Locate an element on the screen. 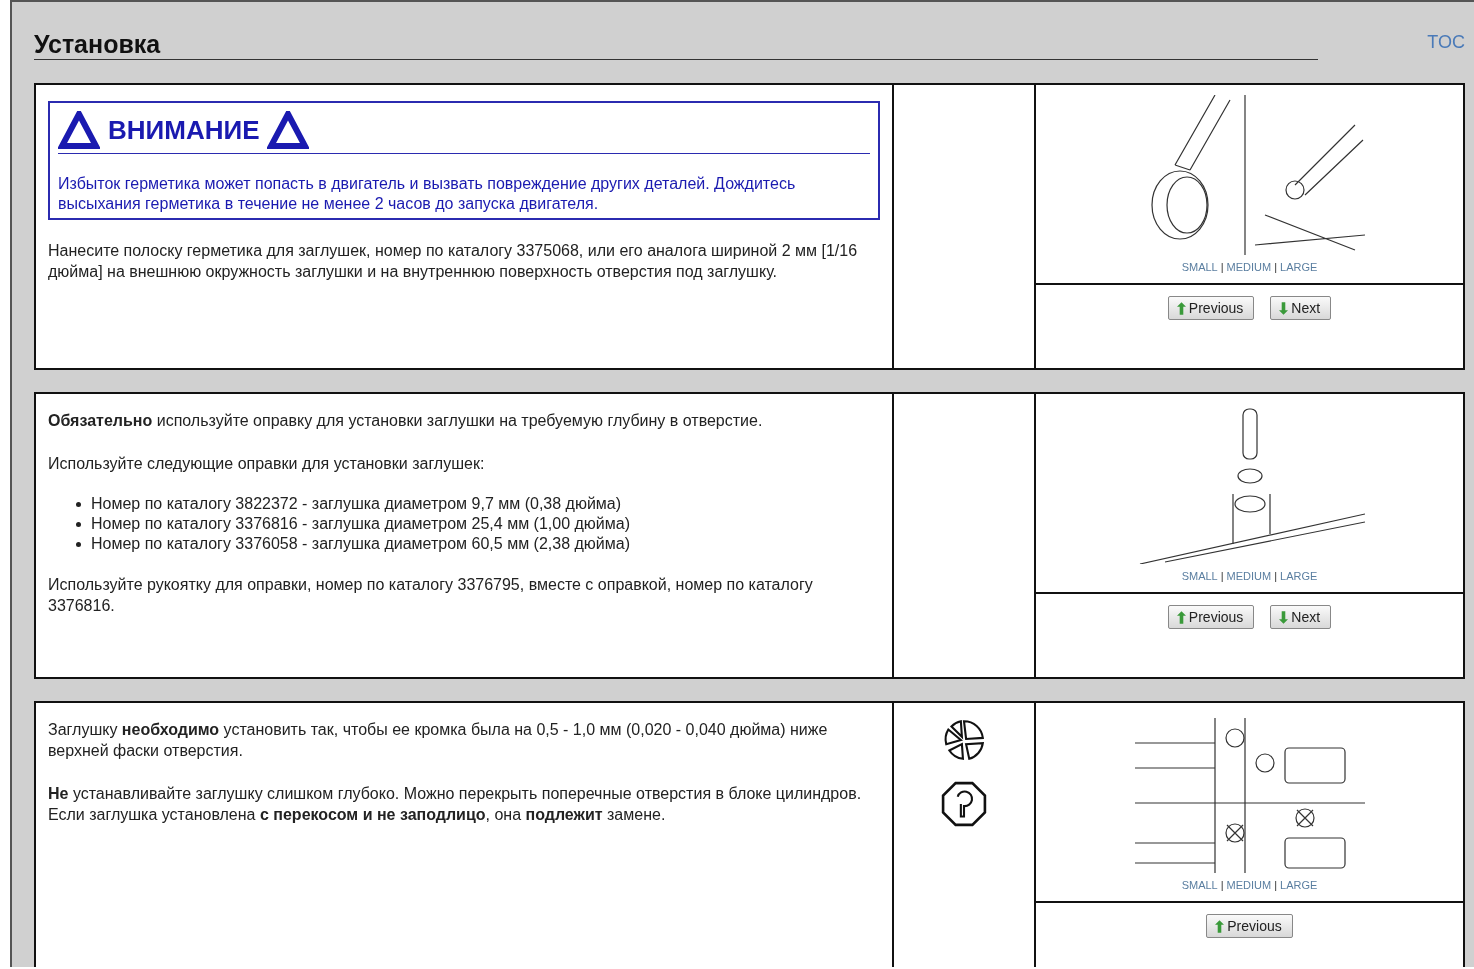  warning-text: Избыток герметика может попасть в двигатель и вызвать повреждение других деталей. Дождитесь высыхания герметика в течение не менее 2 часов до запуска двигателя. is located at coordinates (427, 194).